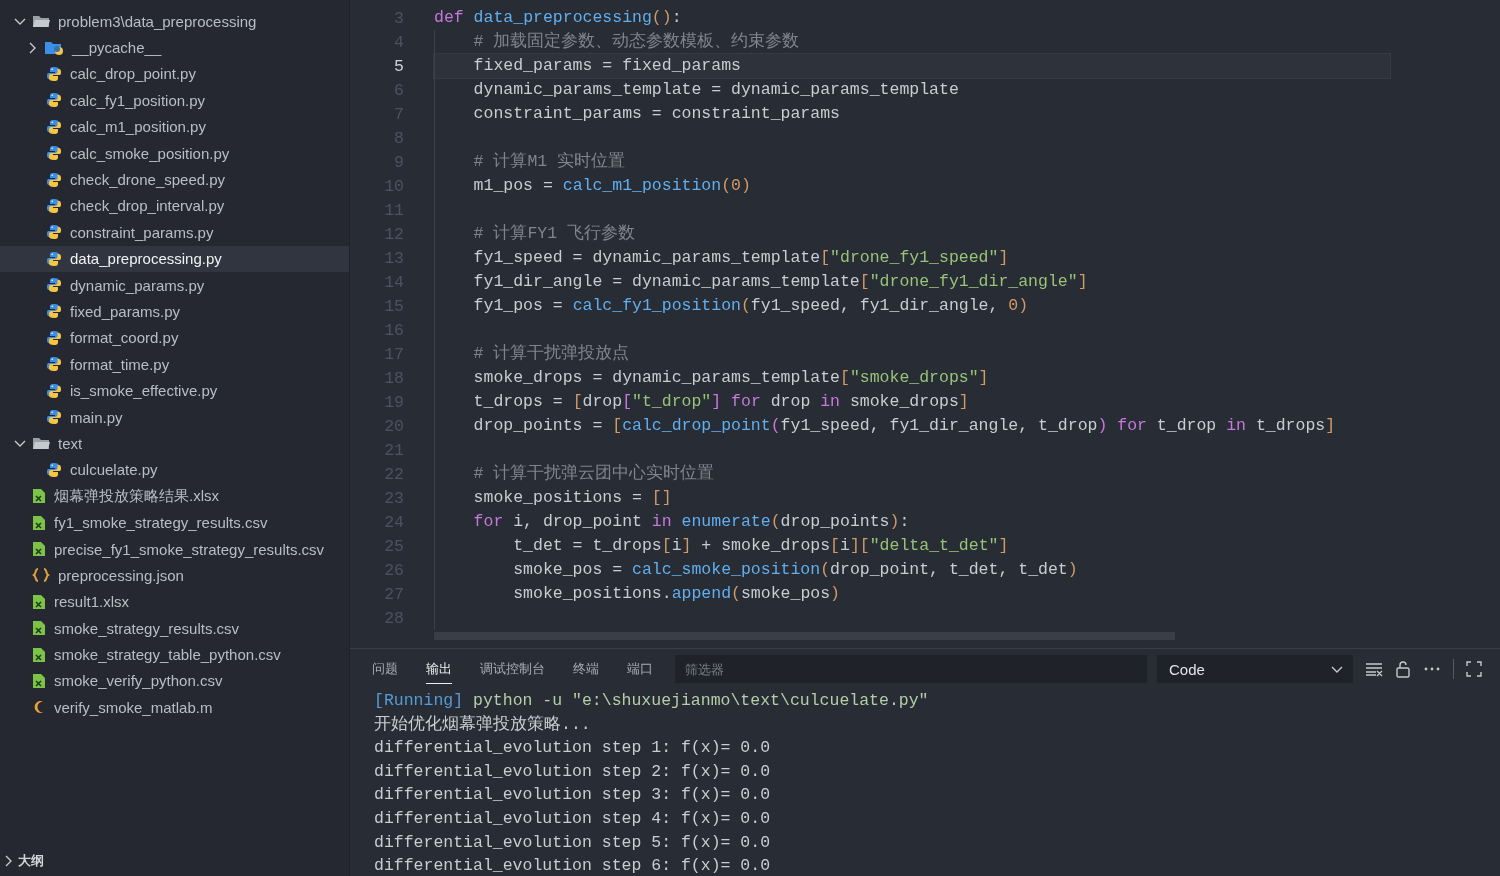 The width and height of the screenshot is (1500, 876). What do you see at coordinates (656, 114) in the screenshot?
I see `code-line: constraint_params = constraint_params` at bounding box center [656, 114].